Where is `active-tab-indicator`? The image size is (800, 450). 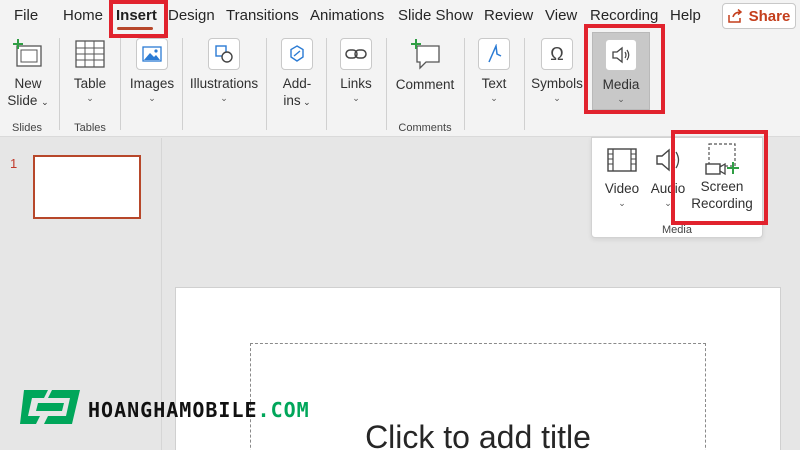 active-tab-indicator is located at coordinates (135, 28).